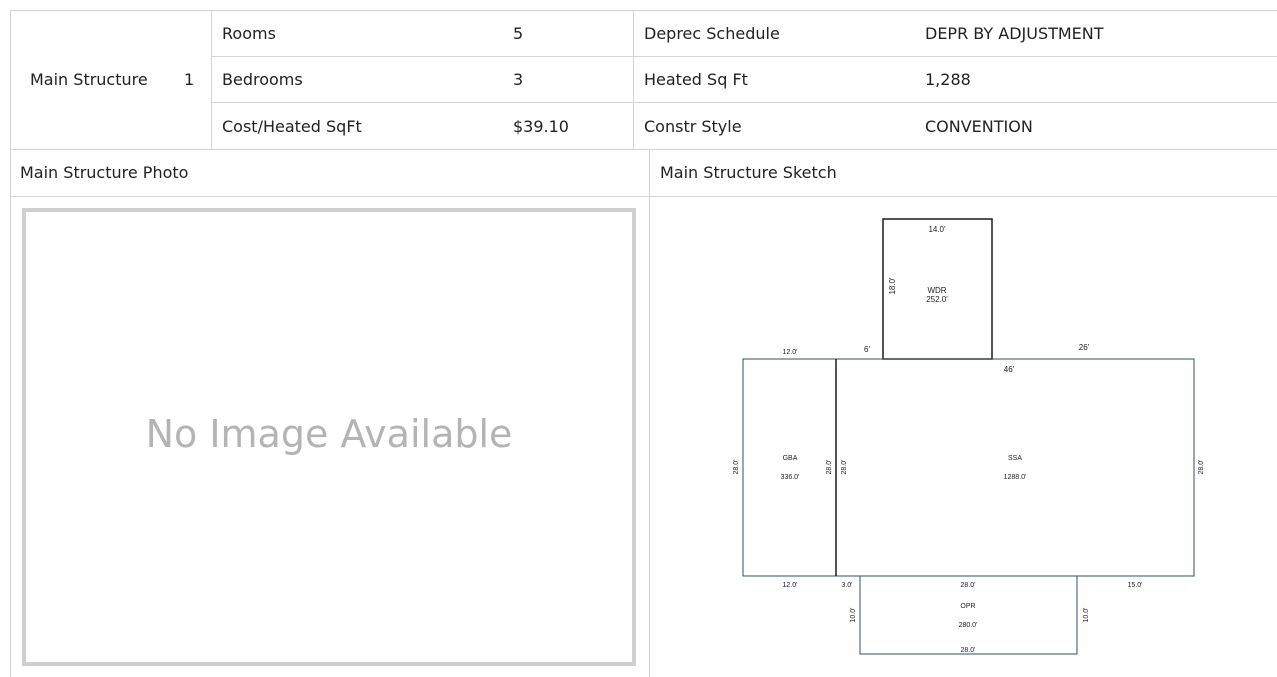 The image size is (1277, 677). I want to click on wdr-top-dim: 14.0', so click(937, 229).